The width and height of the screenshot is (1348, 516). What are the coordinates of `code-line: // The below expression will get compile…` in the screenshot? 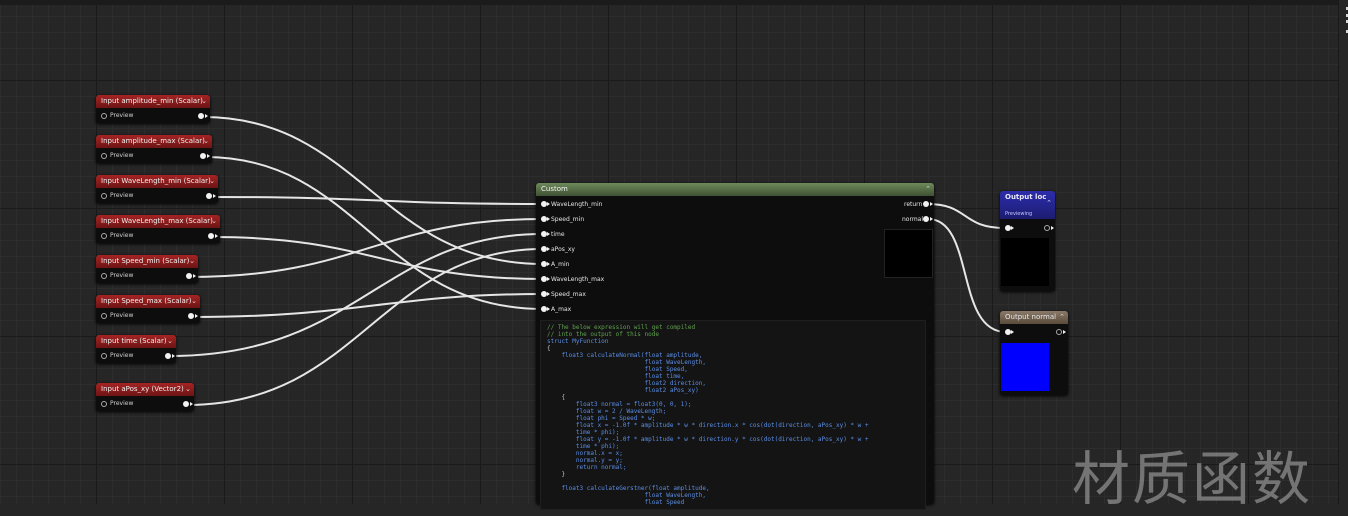 It's located at (621, 327).